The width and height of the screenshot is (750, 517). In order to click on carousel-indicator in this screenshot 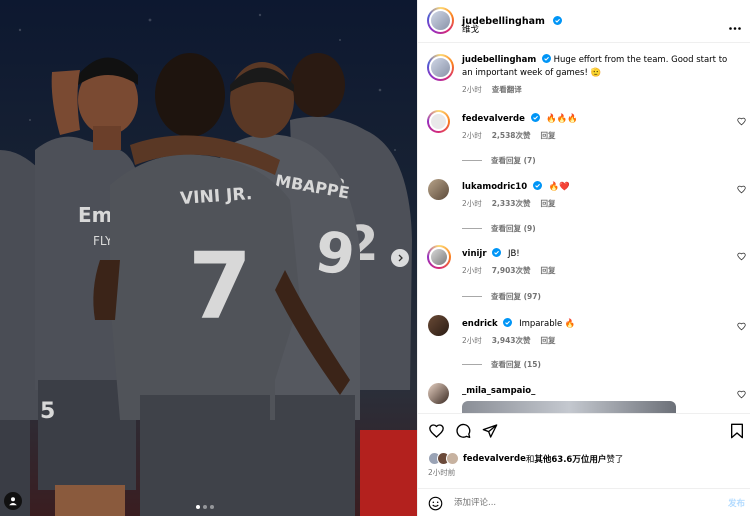, I will do `click(205, 507)`.